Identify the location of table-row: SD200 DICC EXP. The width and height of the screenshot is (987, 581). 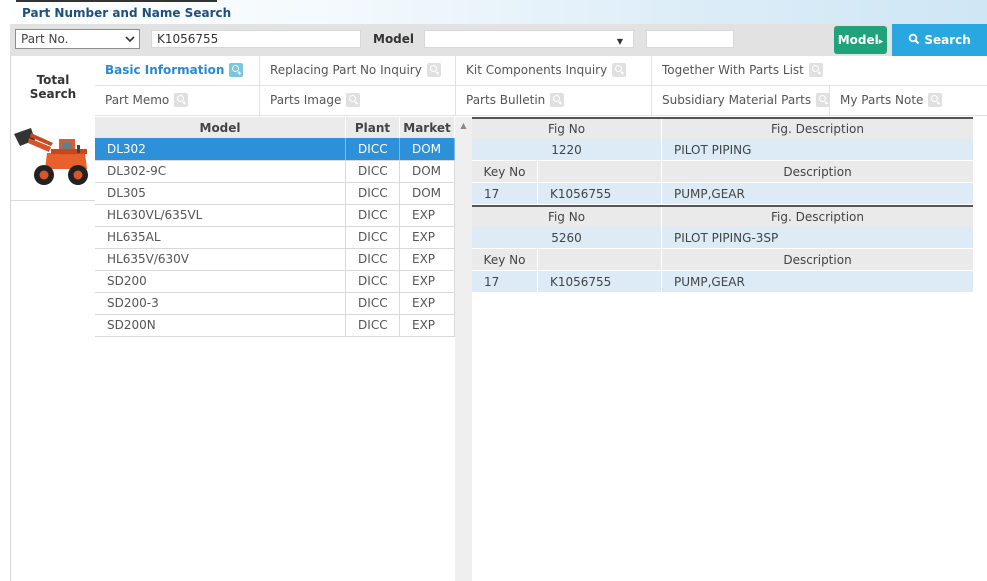
(275, 281).